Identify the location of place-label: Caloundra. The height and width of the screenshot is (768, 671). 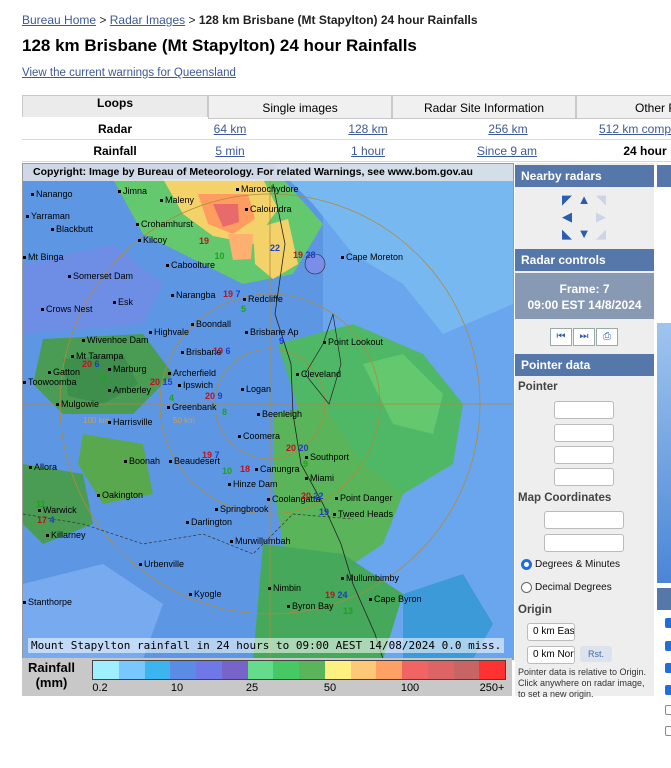
(268, 209).